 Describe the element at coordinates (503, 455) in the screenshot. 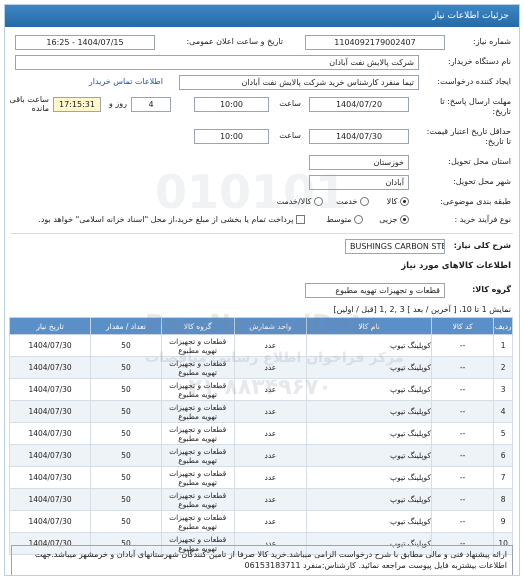

I see `cell-row: 6` at that location.